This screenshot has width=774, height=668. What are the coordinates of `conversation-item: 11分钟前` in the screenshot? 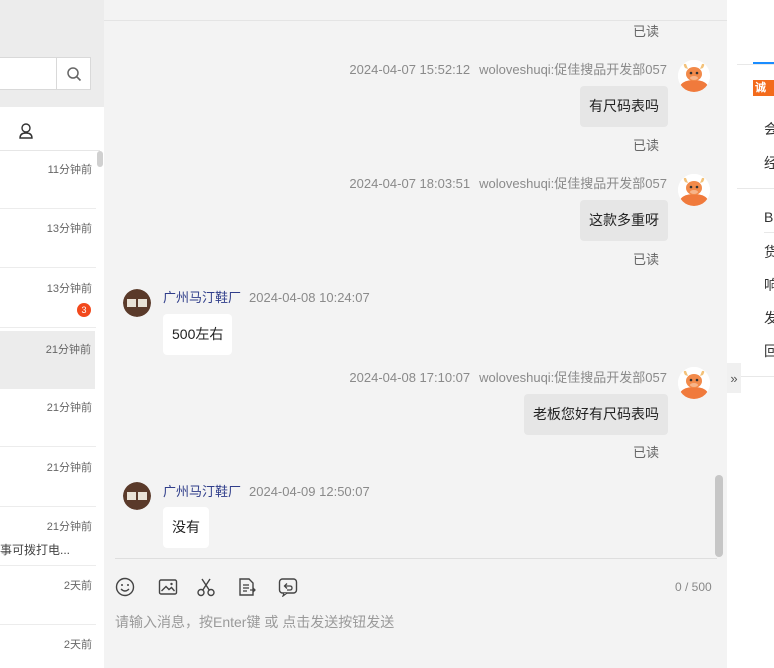 It's located at (48, 180).